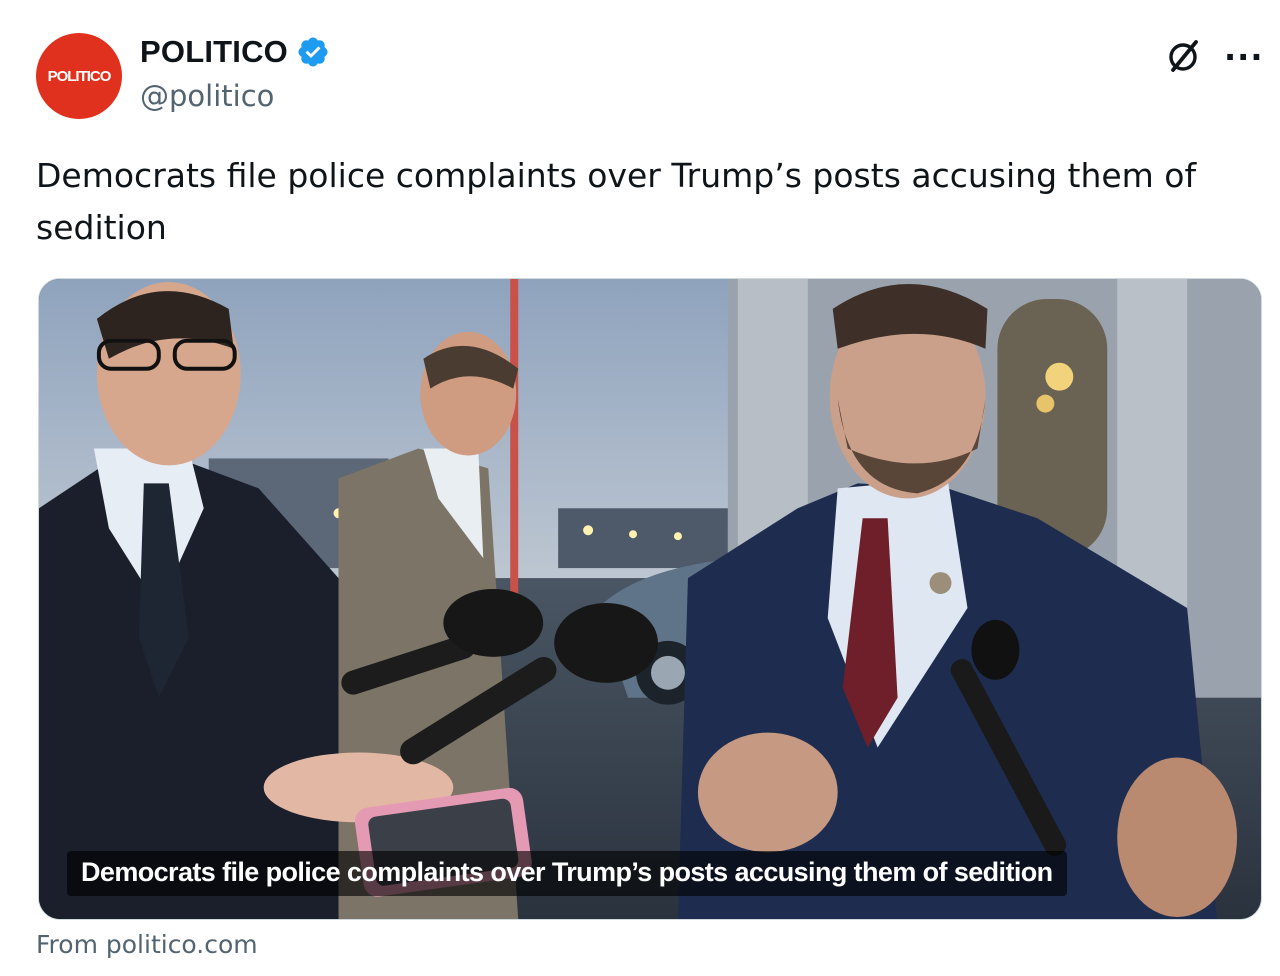 This screenshot has width=1280, height=976. What do you see at coordinates (214, 52) in the screenshot?
I see `account-display-name: POLITICO` at bounding box center [214, 52].